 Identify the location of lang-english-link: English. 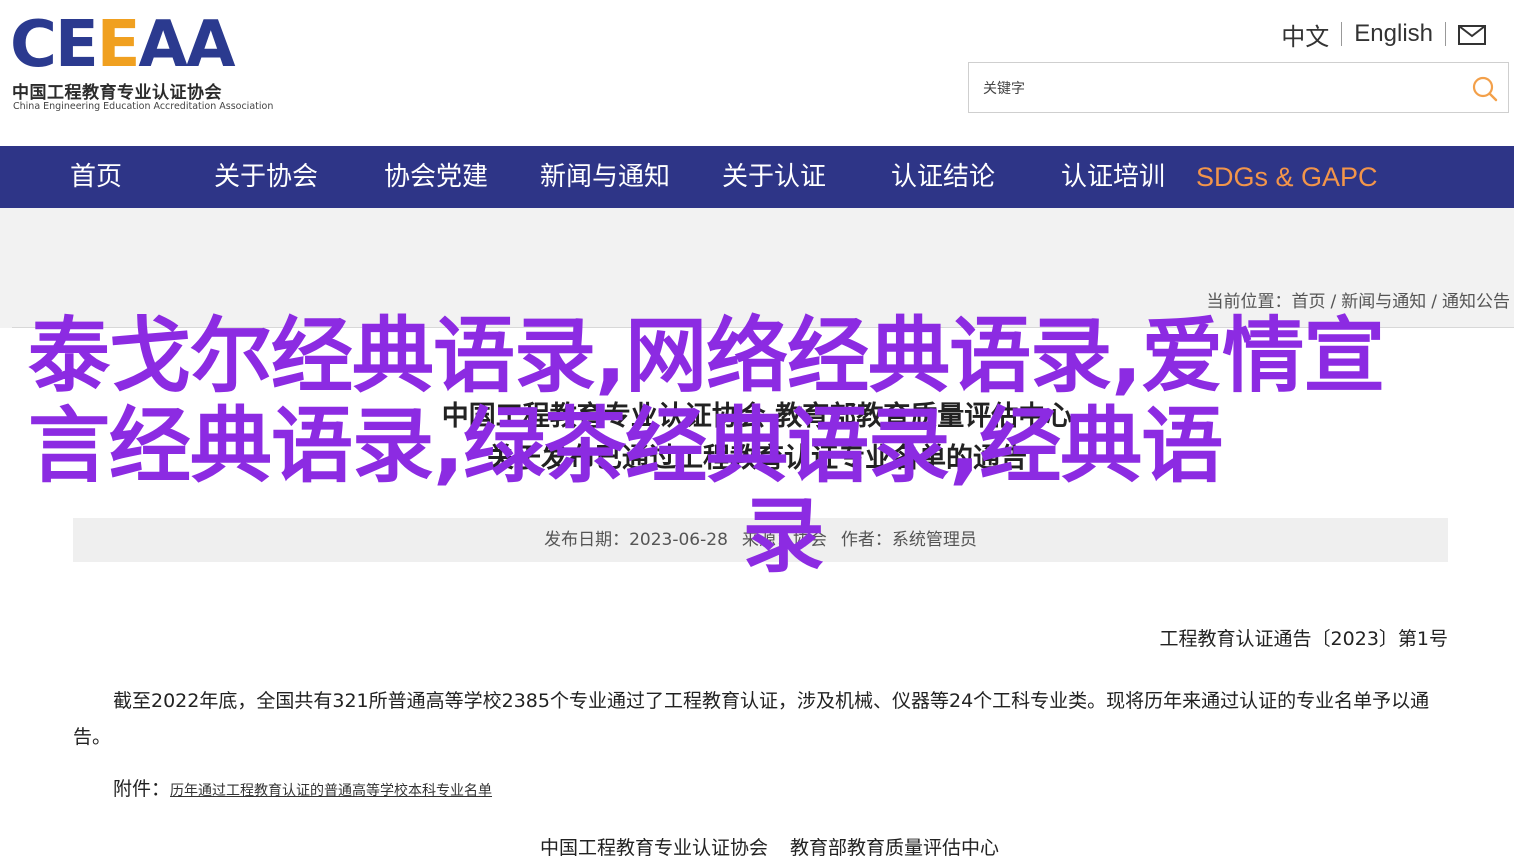
(1393, 34).